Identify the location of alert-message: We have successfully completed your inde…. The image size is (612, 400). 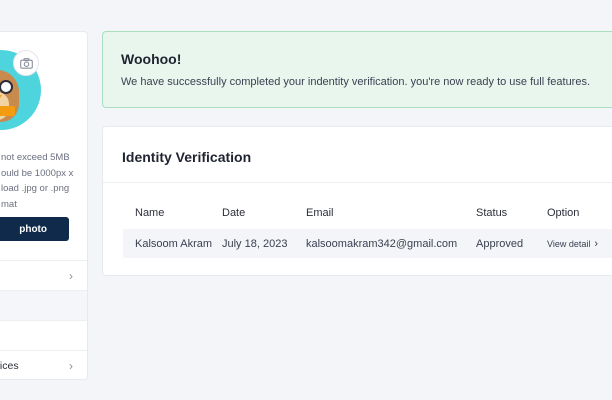
(356, 82).